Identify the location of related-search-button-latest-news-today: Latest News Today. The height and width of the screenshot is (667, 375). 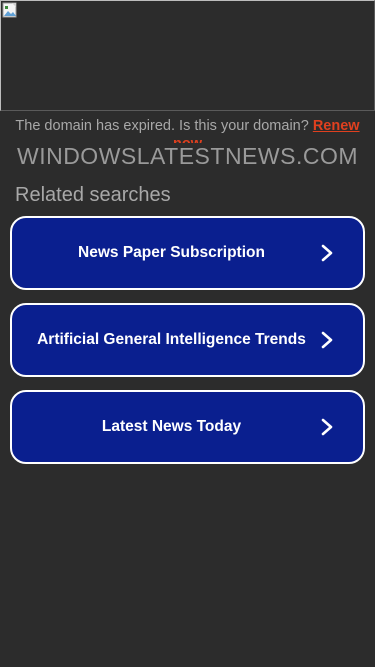
(187, 427).